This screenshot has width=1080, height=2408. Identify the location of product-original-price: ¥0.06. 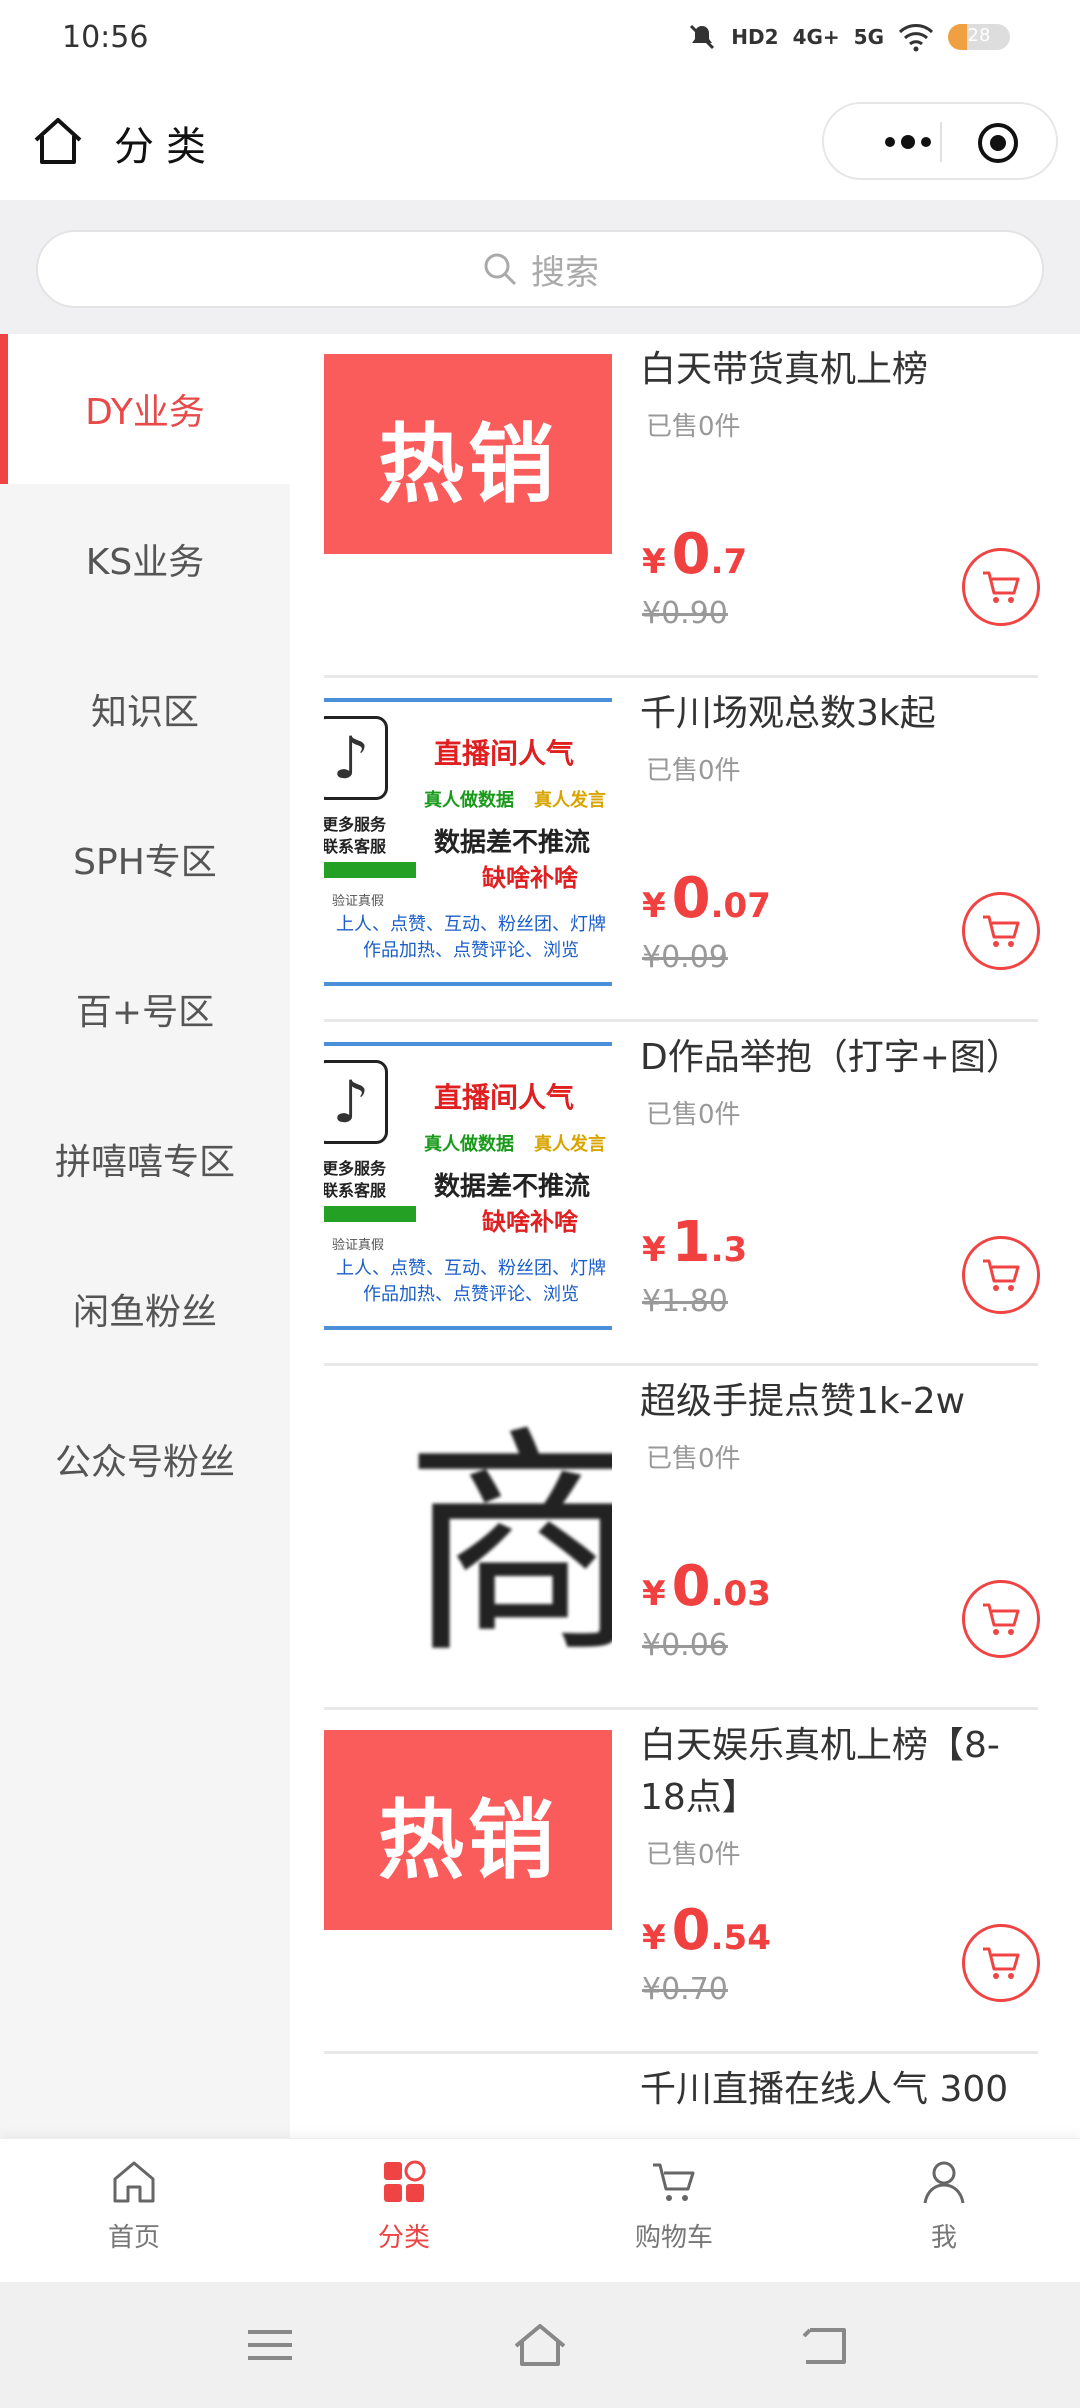
(685, 1645).